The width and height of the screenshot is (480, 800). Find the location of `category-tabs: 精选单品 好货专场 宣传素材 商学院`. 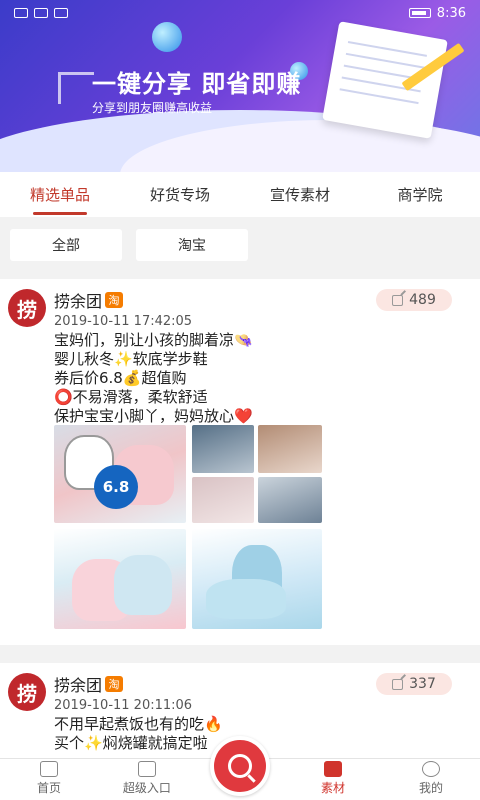

category-tabs: 精选单品 好货专场 宣传素材 商学院 is located at coordinates (240, 194).